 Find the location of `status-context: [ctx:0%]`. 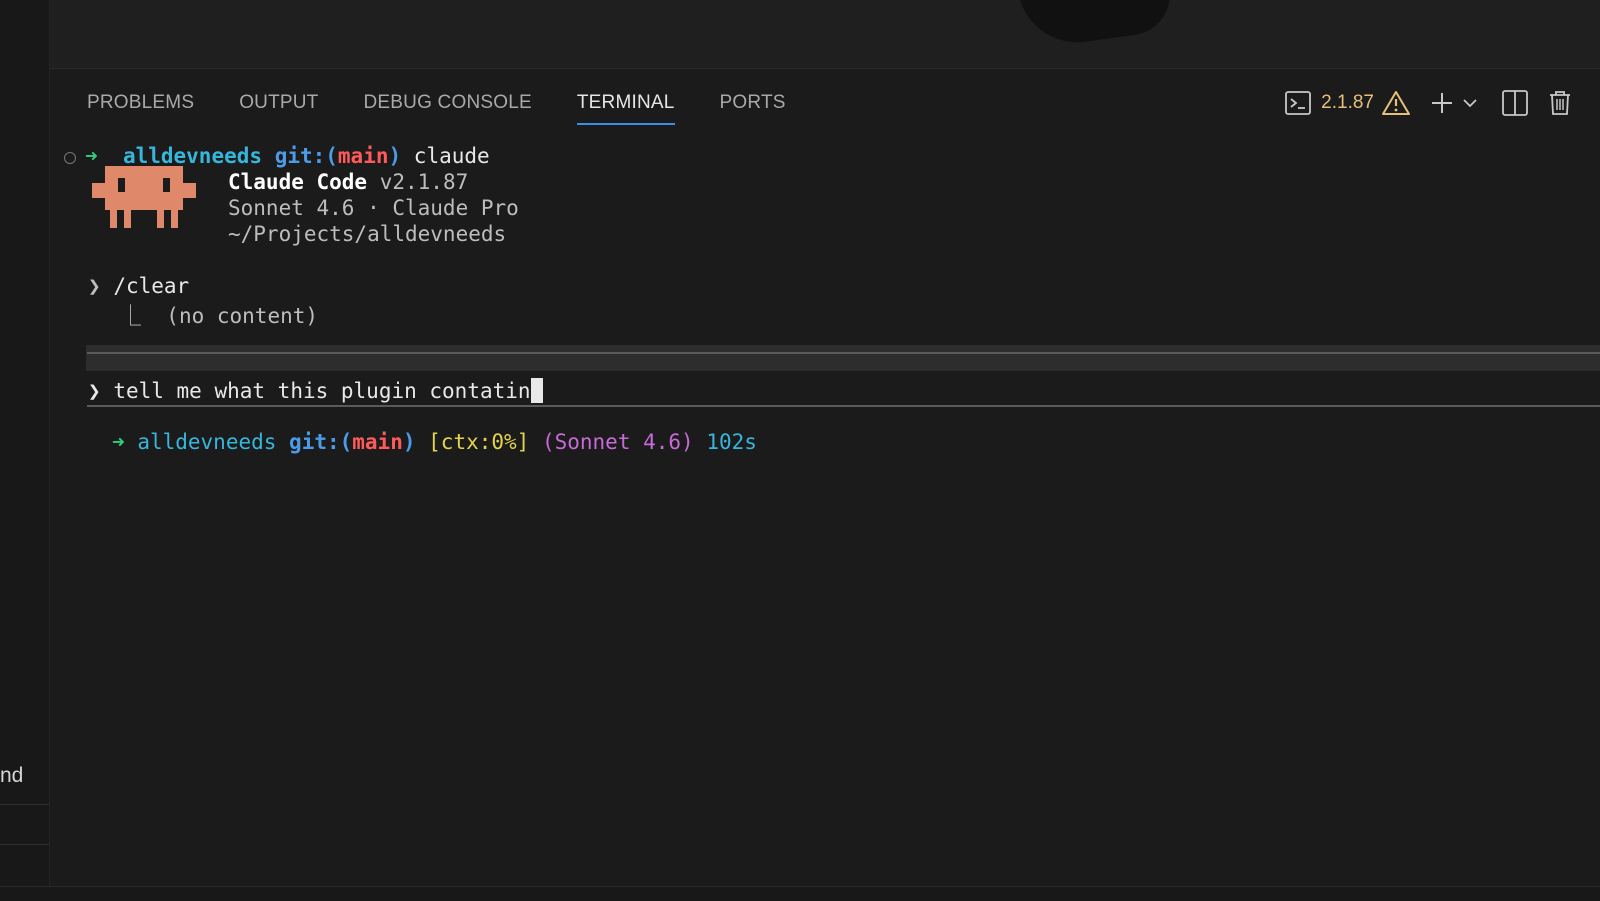

status-context: [ctx:0%] is located at coordinates (479, 442).